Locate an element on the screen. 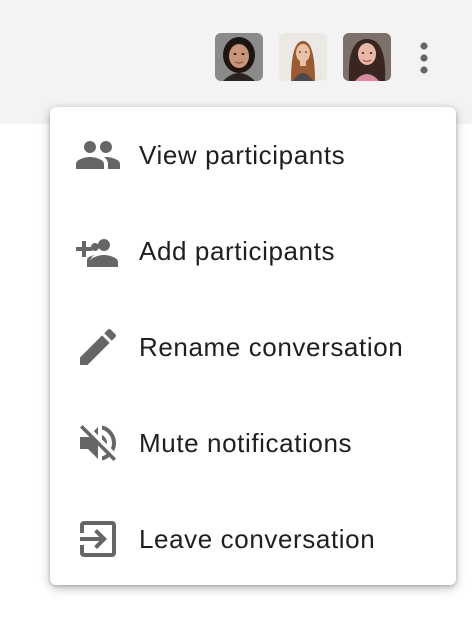 The height and width of the screenshot is (640, 472). more-vert-icon is located at coordinates (424, 58).